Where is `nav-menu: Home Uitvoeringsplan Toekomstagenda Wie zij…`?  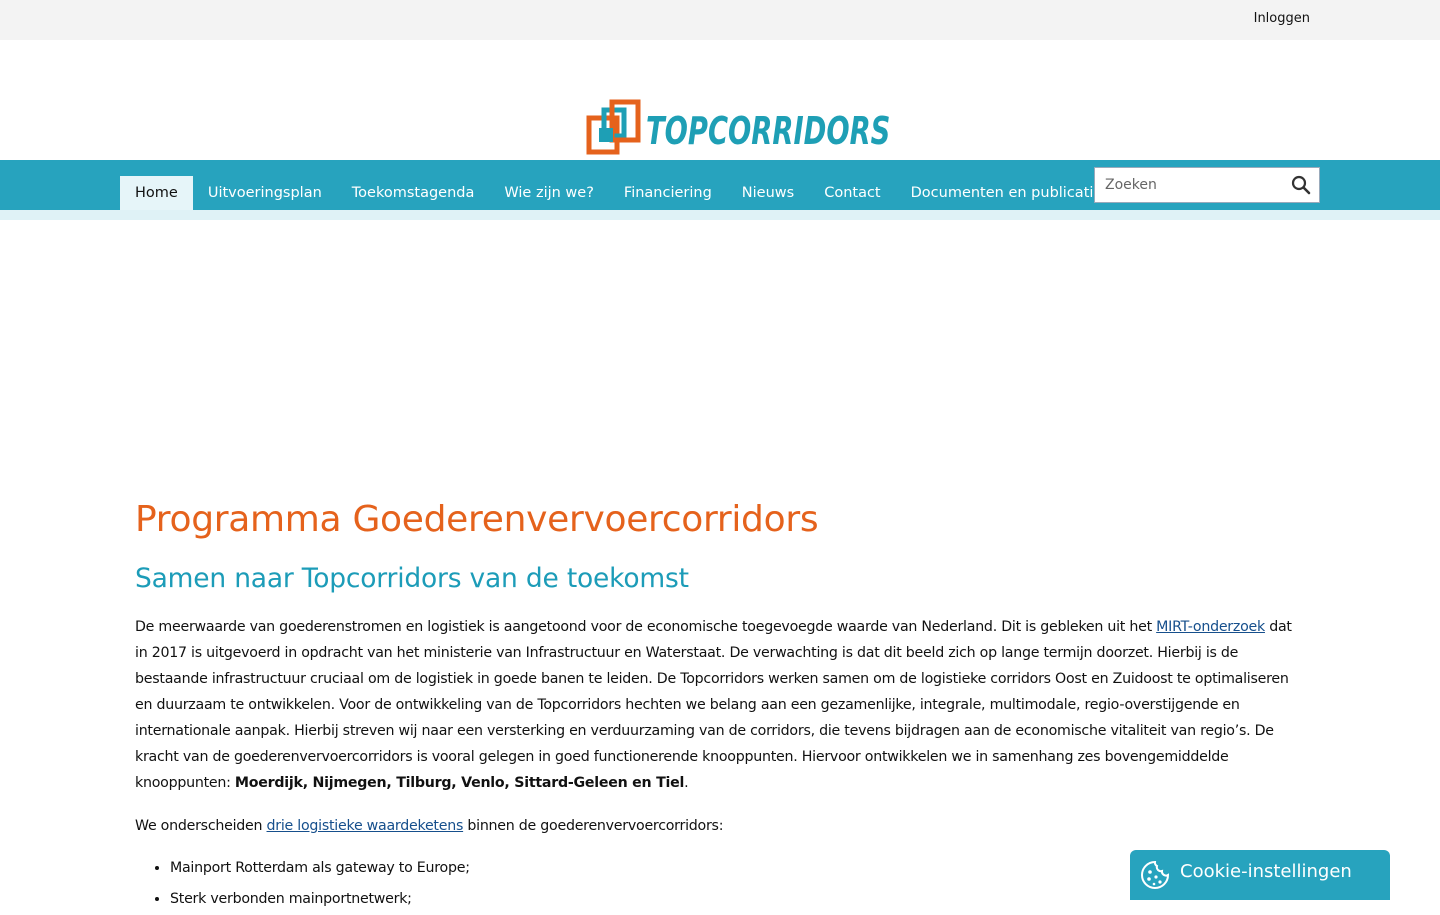
nav-menu: Home Uitvoeringsplan Toekomstagenda Wie zij… is located at coordinates (622, 193).